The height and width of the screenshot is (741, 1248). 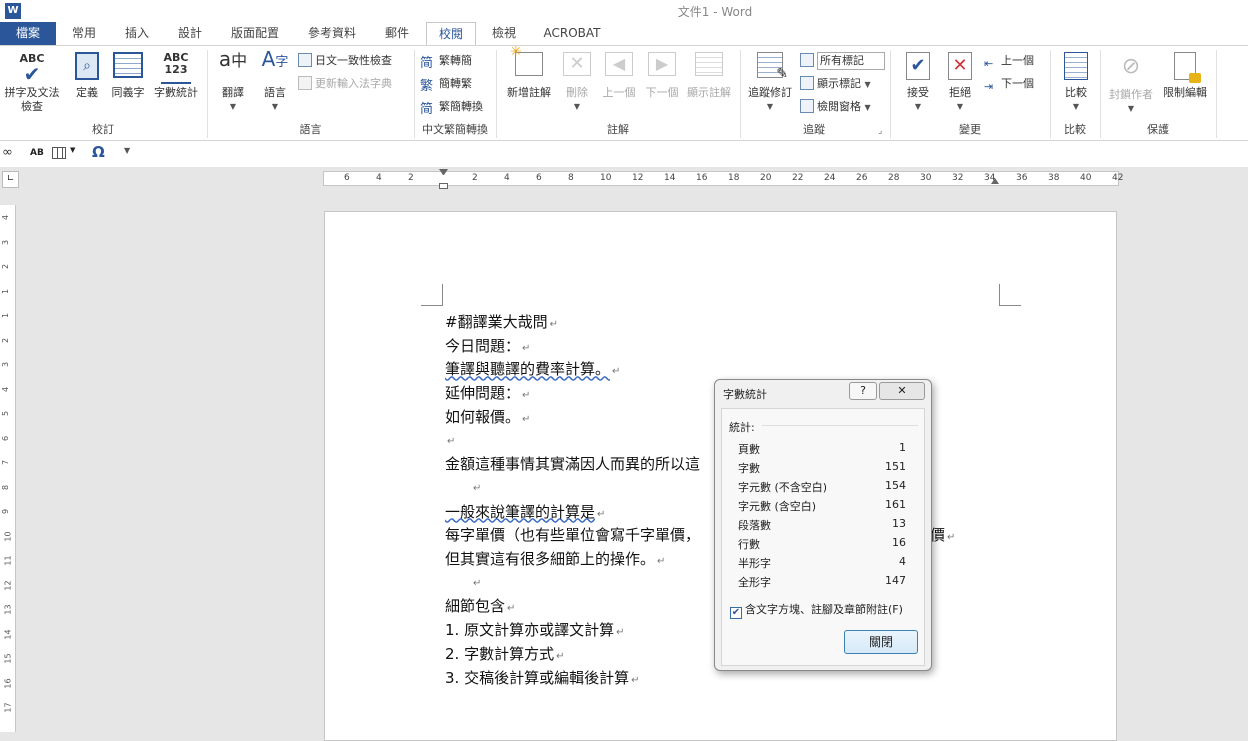 I want to click on group-label-comments: 註解, so click(x=618, y=129).